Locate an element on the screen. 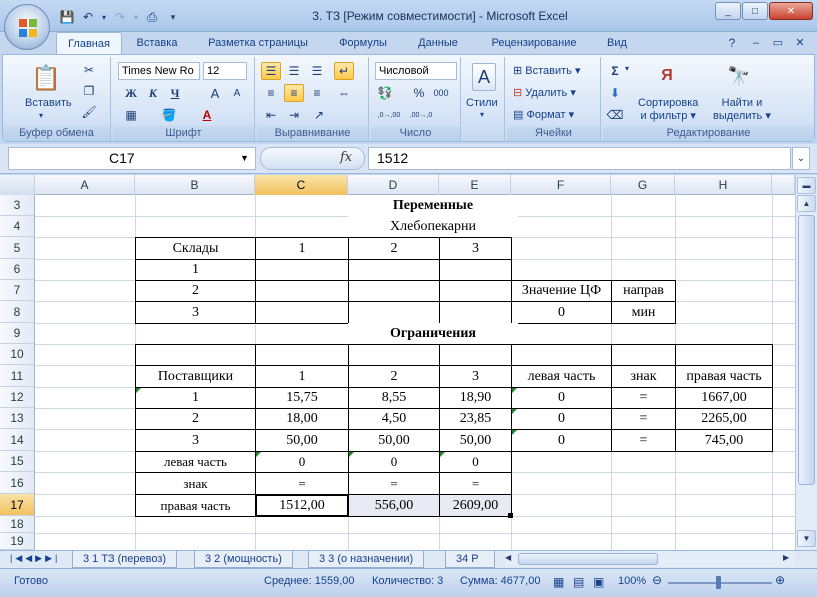 This screenshot has width=817, height=597. row-header-12: 12 is located at coordinates (17, 397).